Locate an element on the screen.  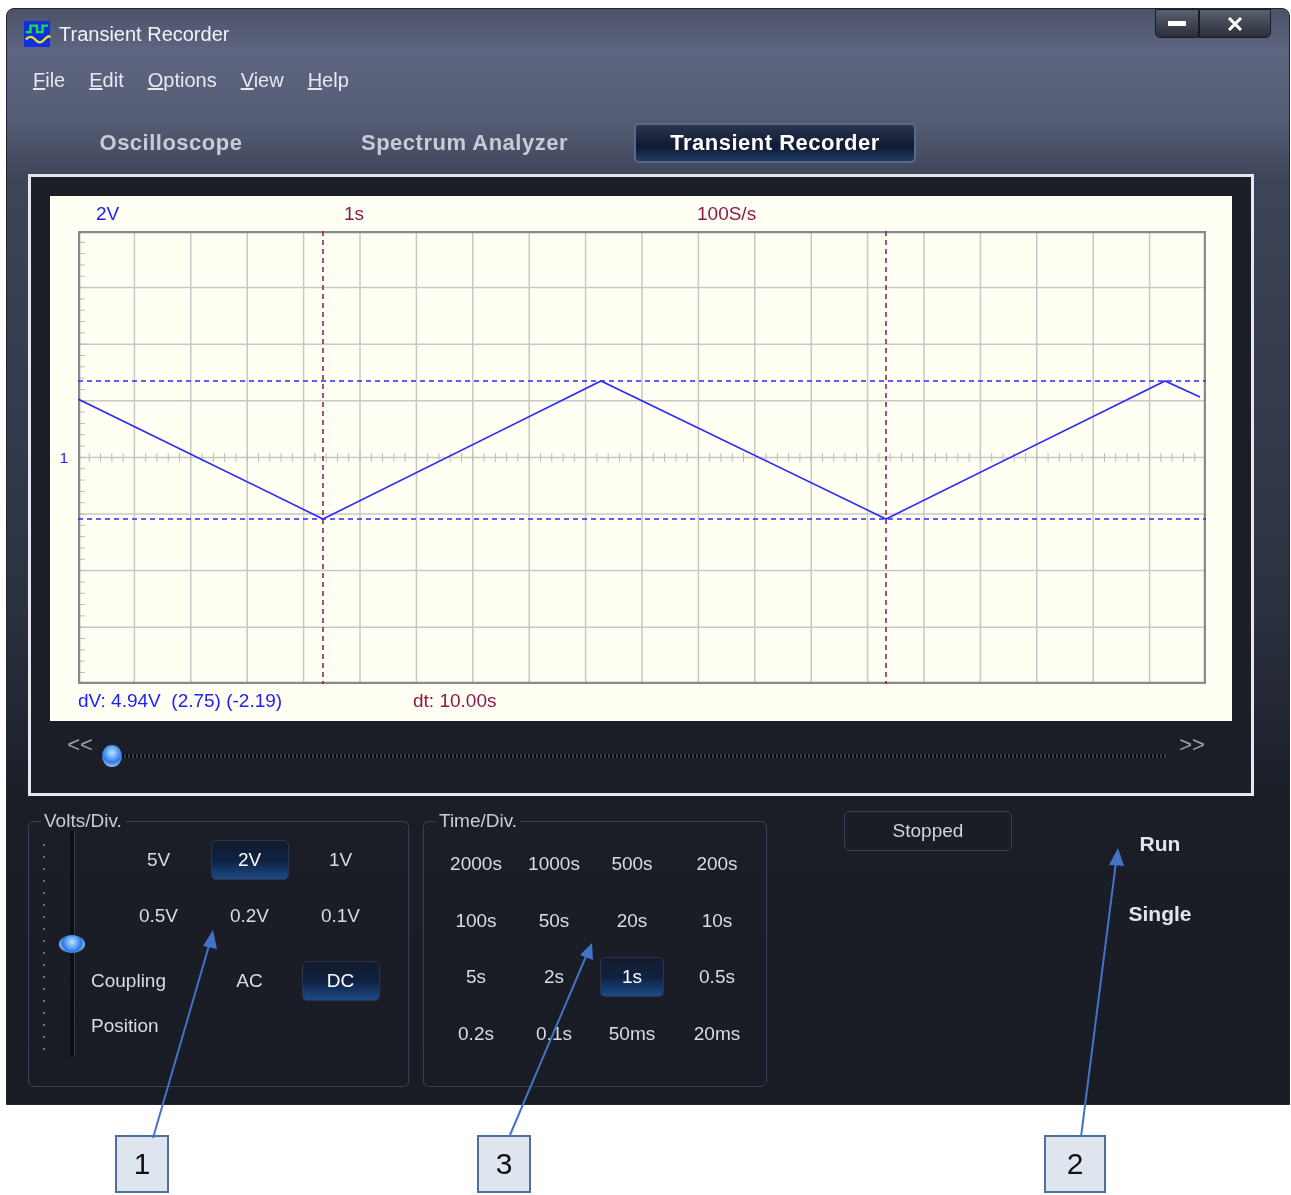
time-option: 20s is located at coordinates (632, 920).